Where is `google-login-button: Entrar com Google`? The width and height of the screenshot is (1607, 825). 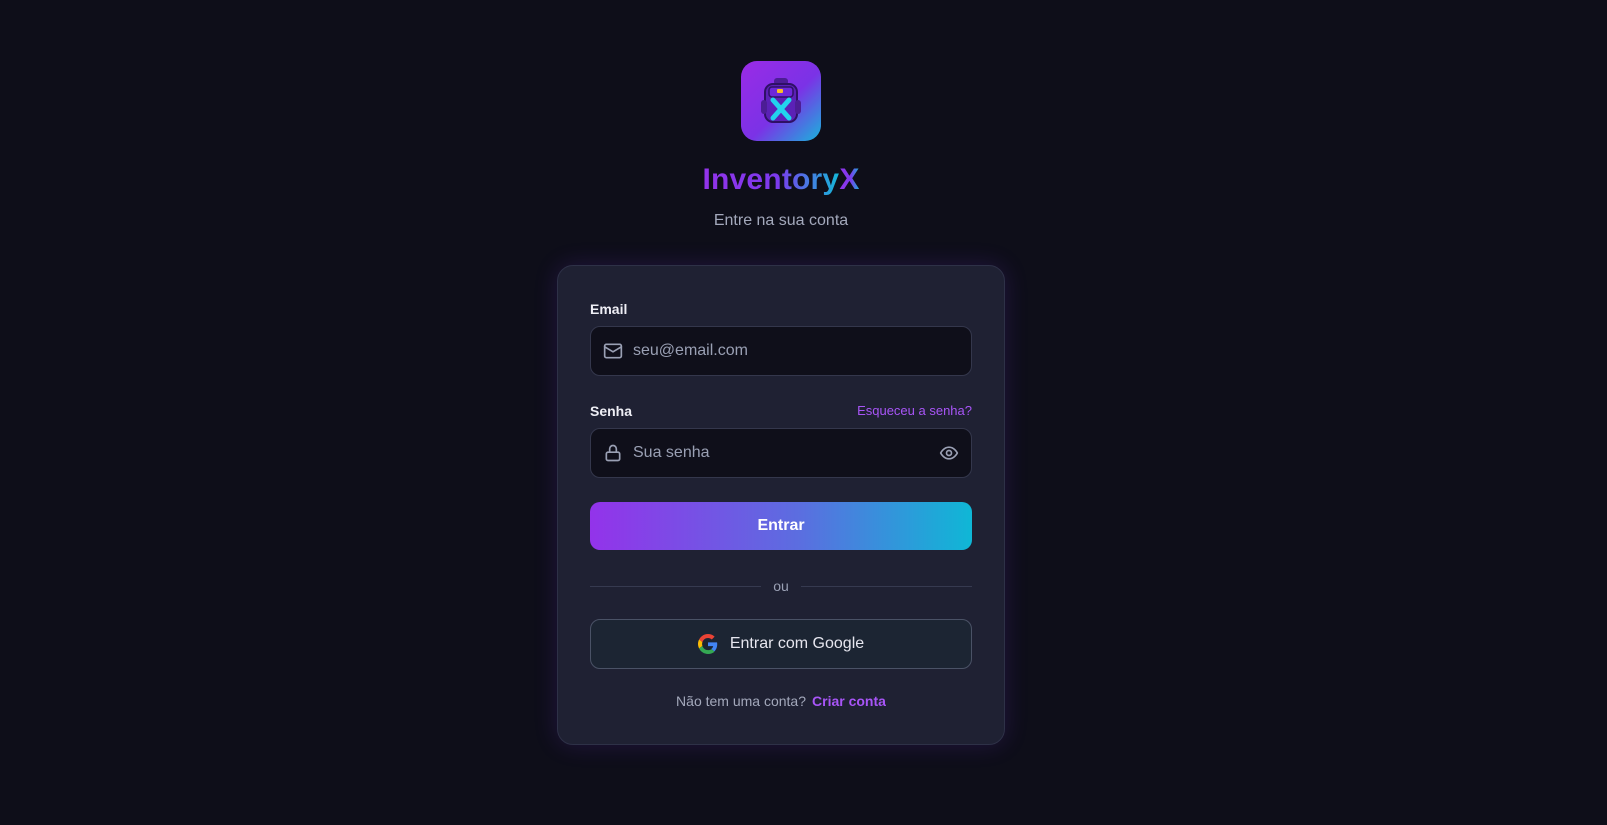
google-login-button: Entrar com Google is located at coordinates (781, 644).